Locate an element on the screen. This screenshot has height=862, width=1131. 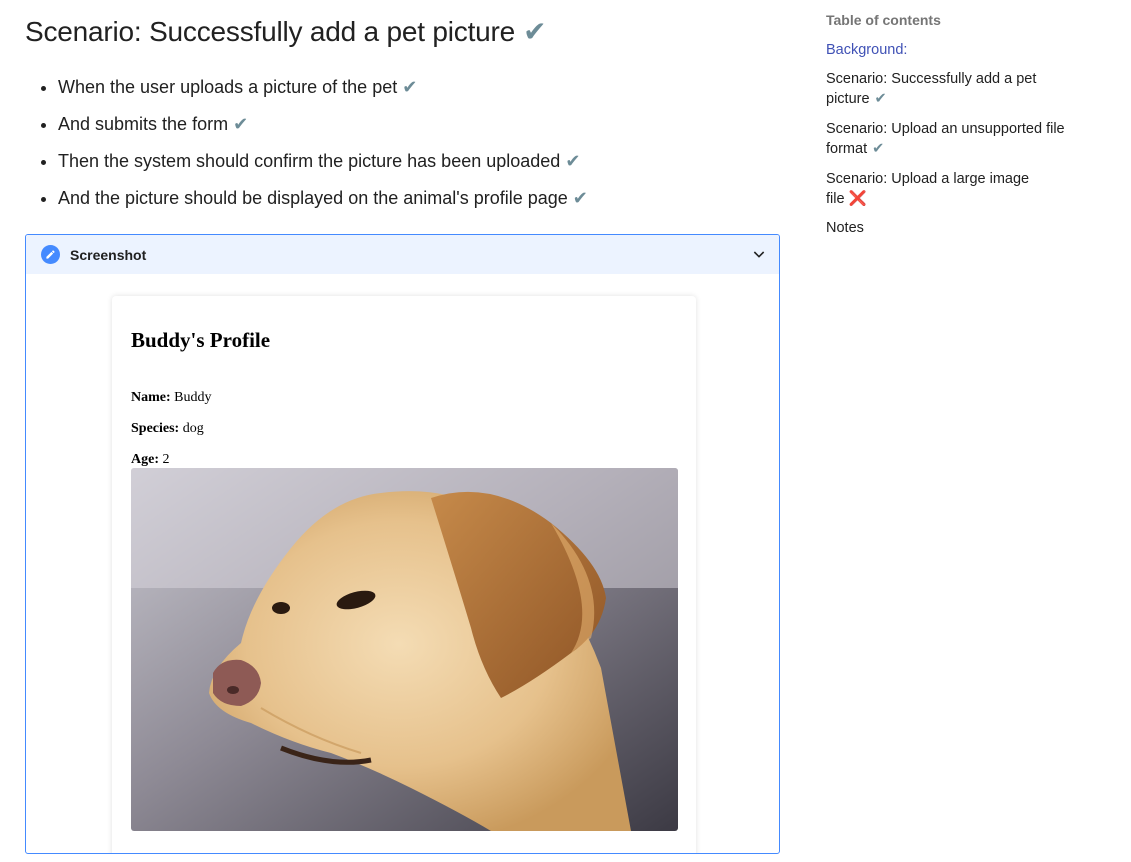
toc-item-large-image: Scenario: Upload a large image file ❌ is located at coordinates (946, 189).